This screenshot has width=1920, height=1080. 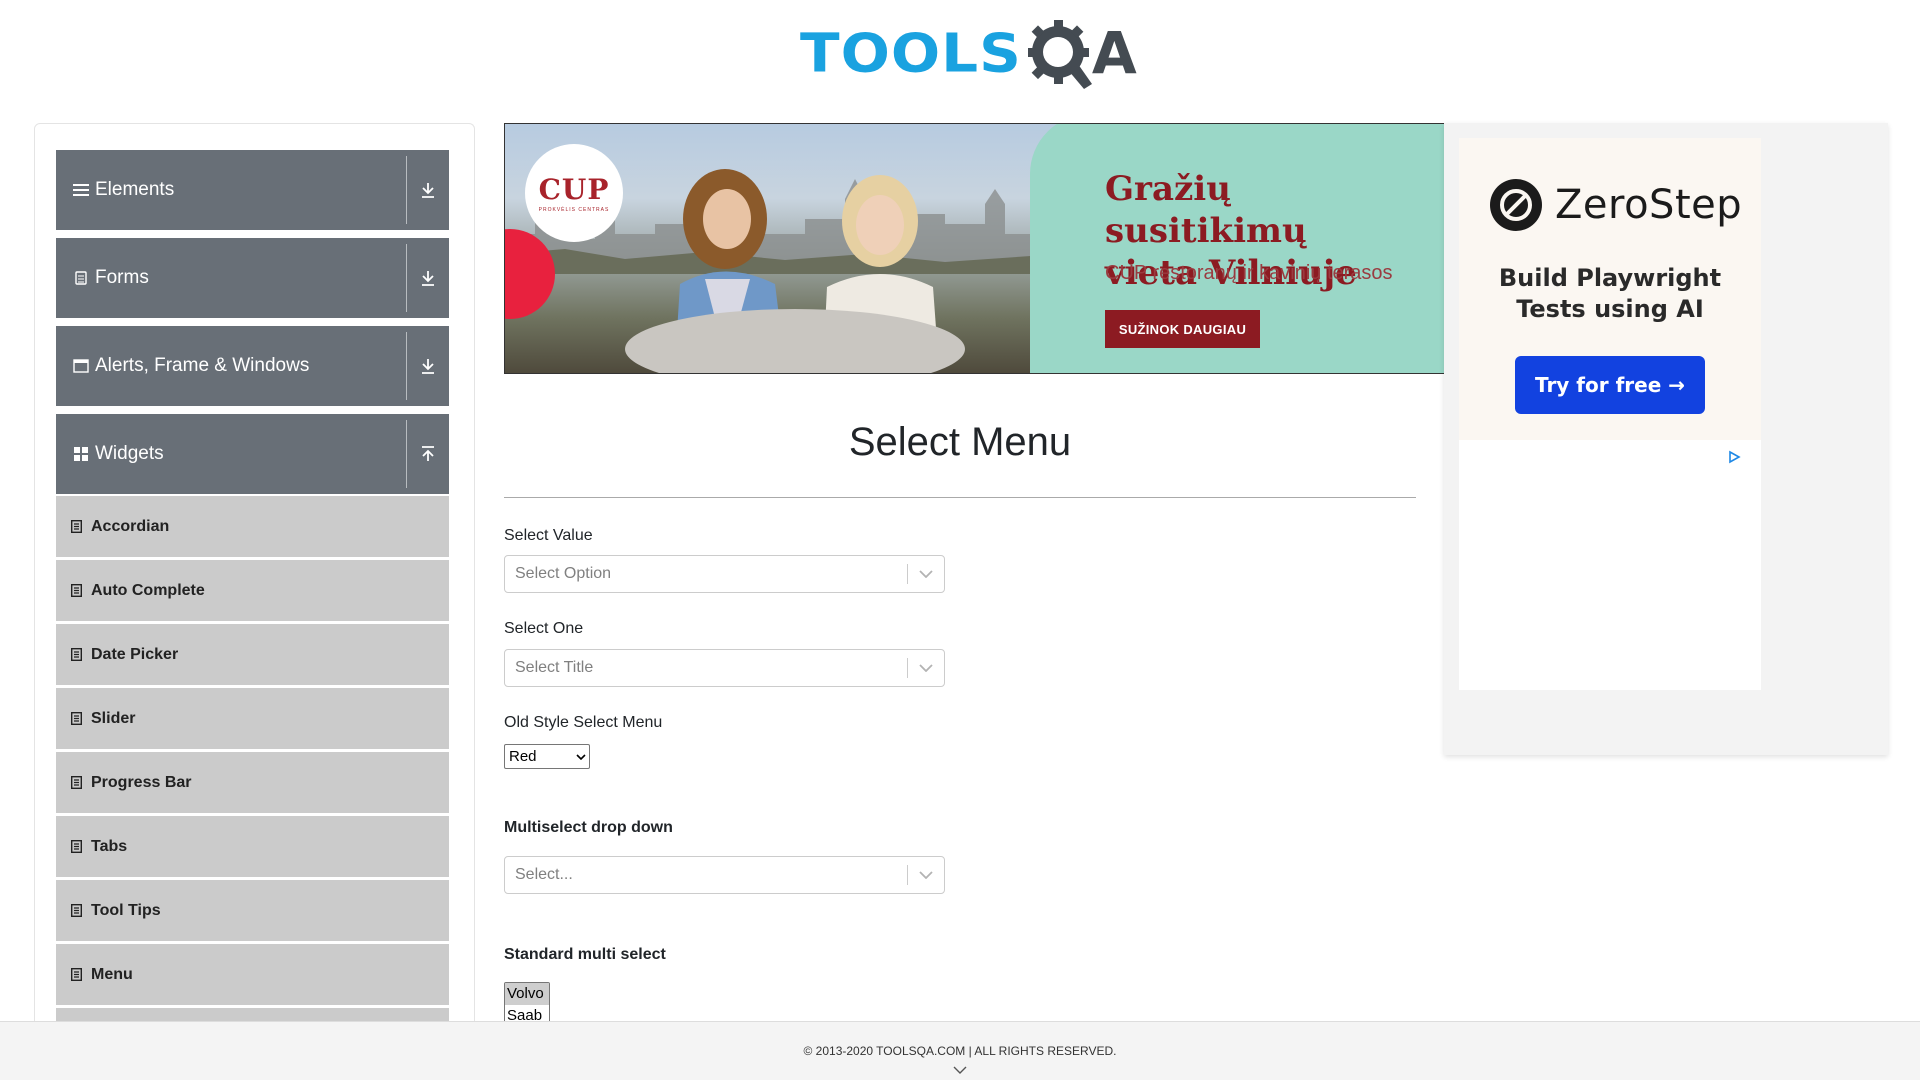 I want to click on ad-blank-area, so click(x=1610, y=565).